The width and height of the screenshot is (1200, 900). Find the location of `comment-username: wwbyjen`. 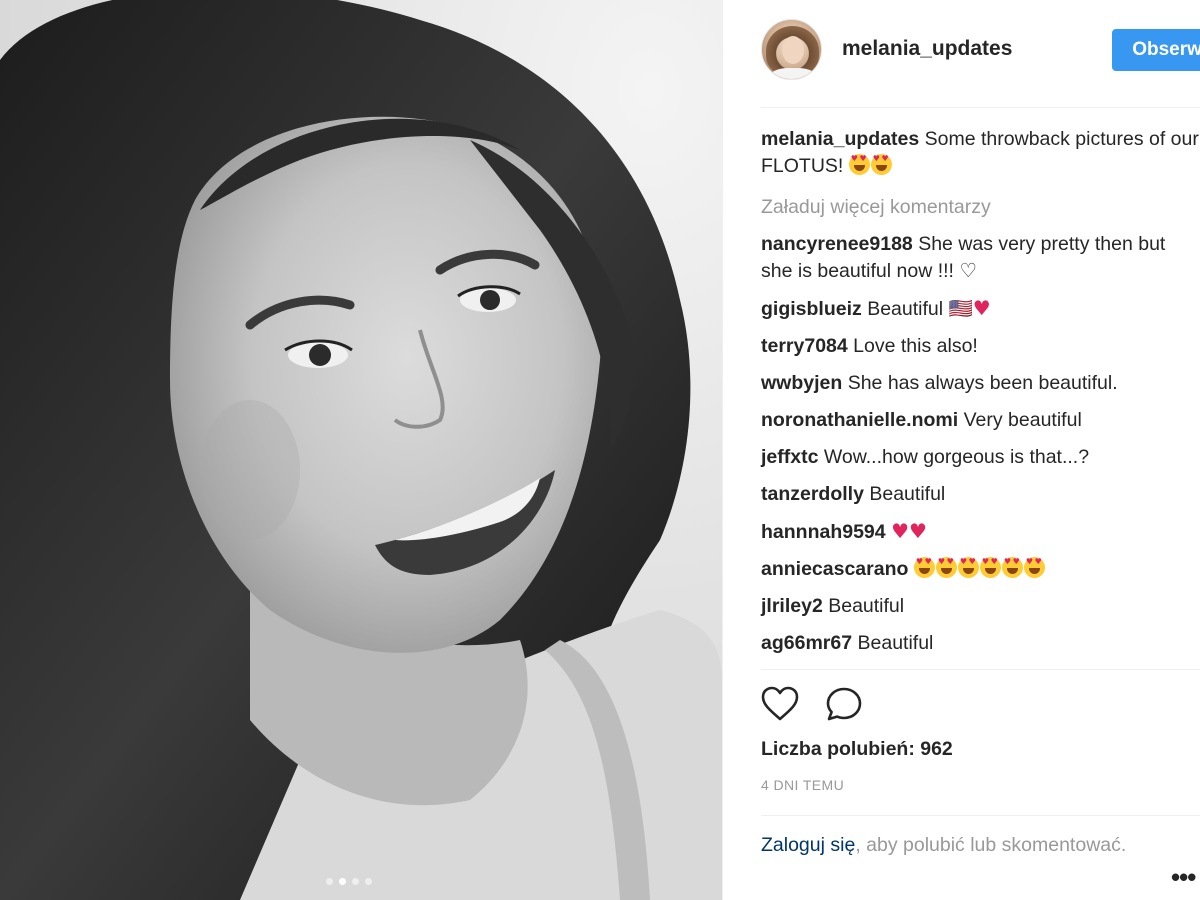

comment-username: wwbyjen is located at coordinates (801, 383).